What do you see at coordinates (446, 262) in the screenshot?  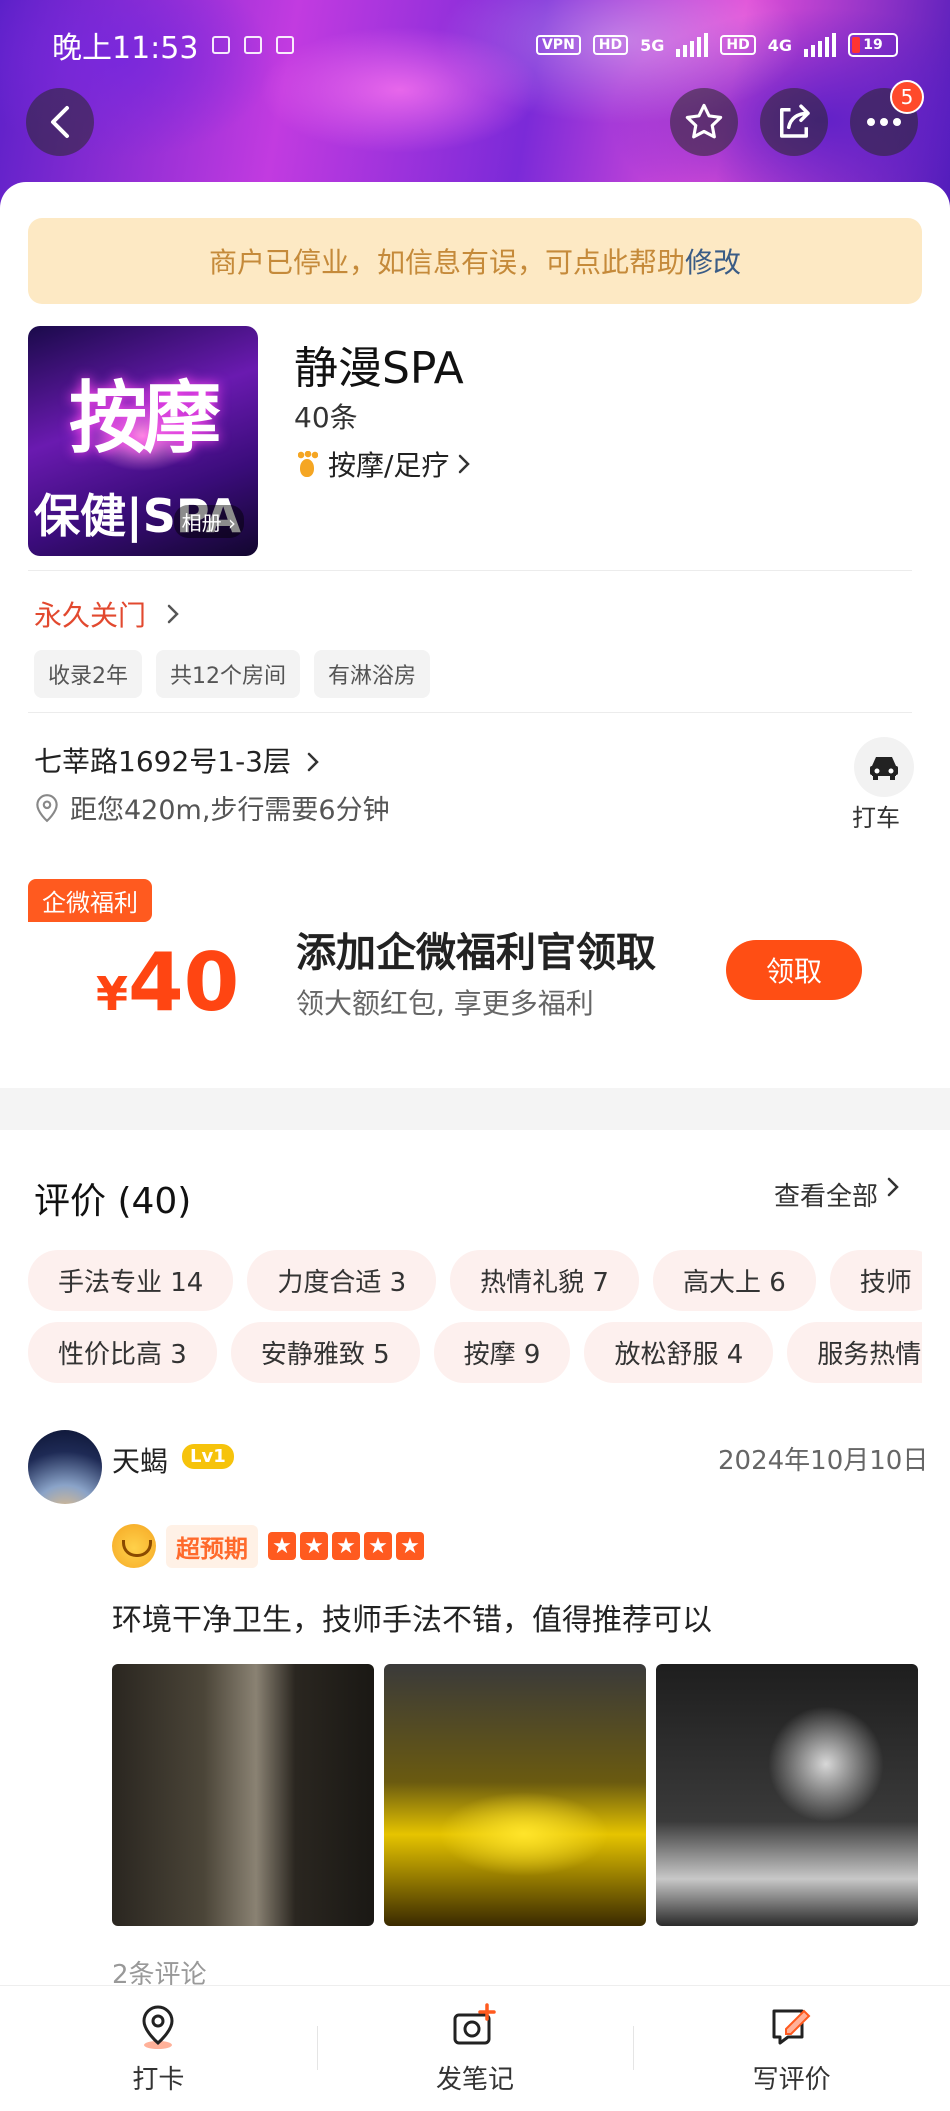 I see `notice-text: 商户已停业，如信息有误，可点此帮助` at bounding box center [446, 262].